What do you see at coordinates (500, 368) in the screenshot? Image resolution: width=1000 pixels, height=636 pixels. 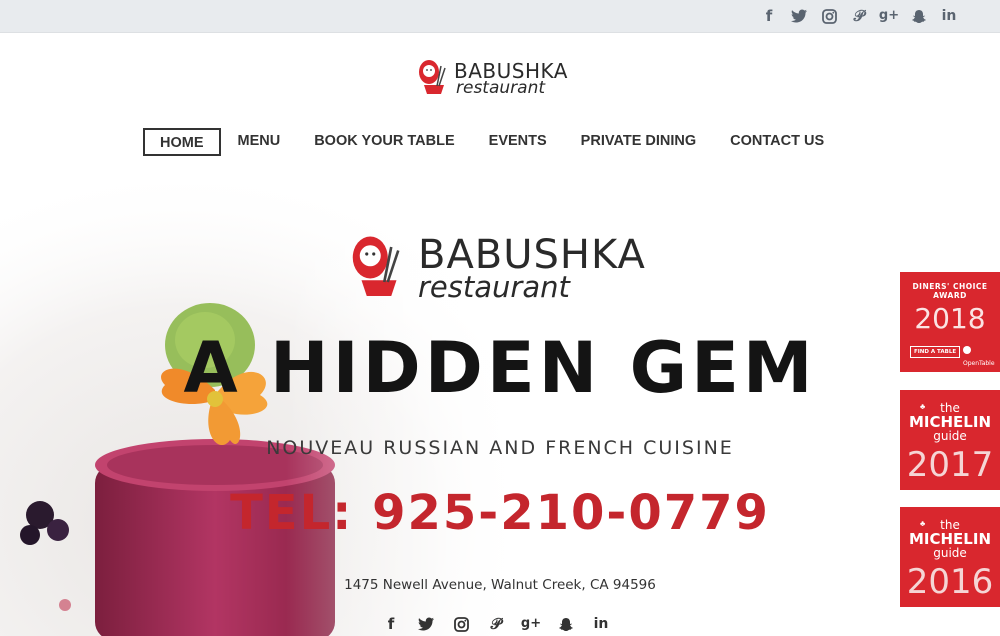 I see `hero-headline: A HIDDEN GEM` at bounding box center [500, 368].